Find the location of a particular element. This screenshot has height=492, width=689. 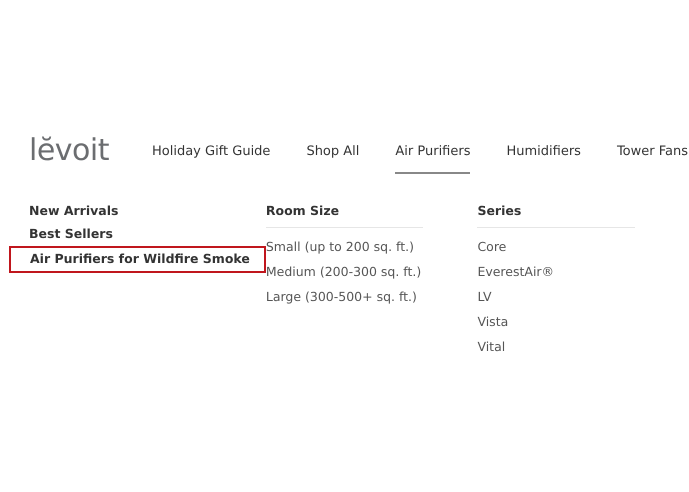

nav-tab: Air Purifiers is located at coordinates (432, 153).